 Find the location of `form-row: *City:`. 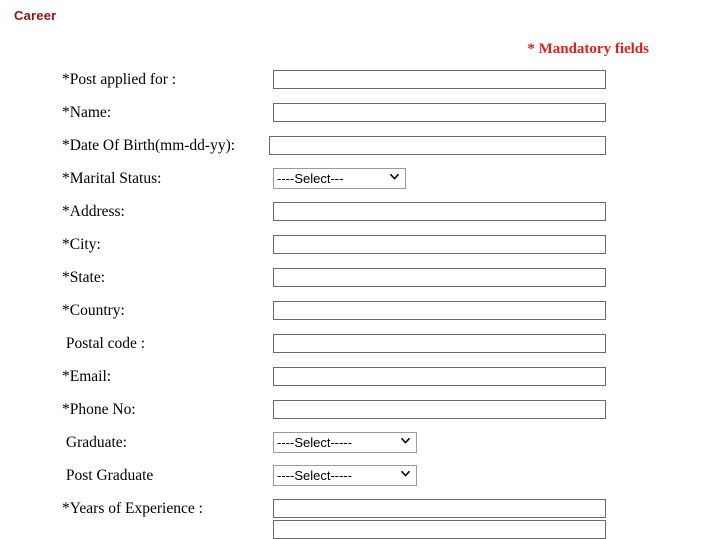

form-row: *City: is located at coordinates (361, 247).